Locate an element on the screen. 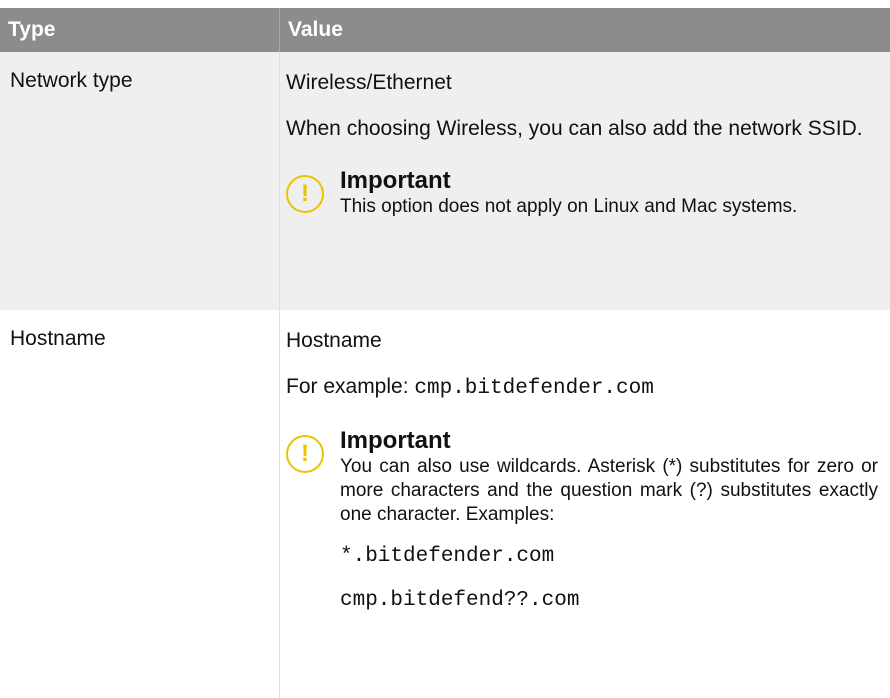 The width and height of the screenshot is (890, 698). header-value: Value is located at coordinates (315, 29).